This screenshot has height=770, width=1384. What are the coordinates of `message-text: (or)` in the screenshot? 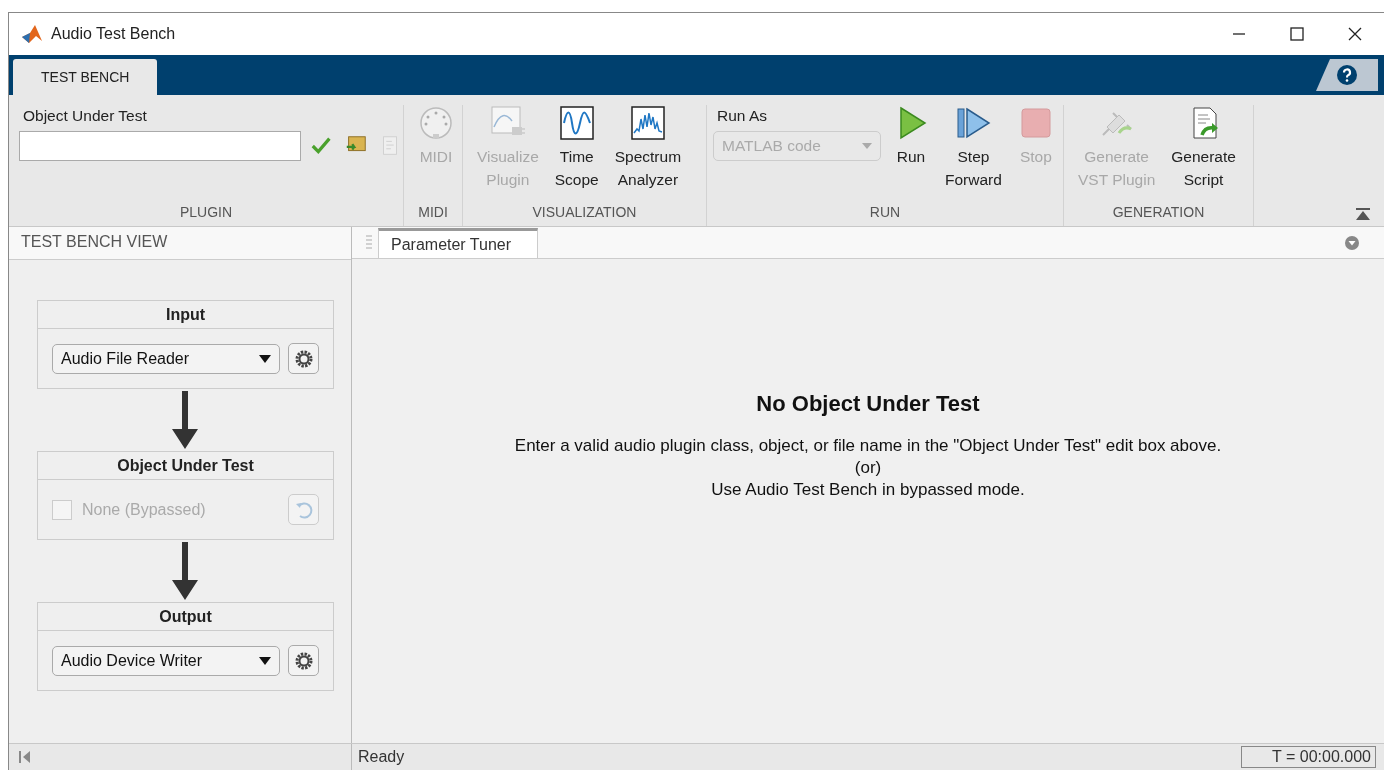 It's located at (868, 468).